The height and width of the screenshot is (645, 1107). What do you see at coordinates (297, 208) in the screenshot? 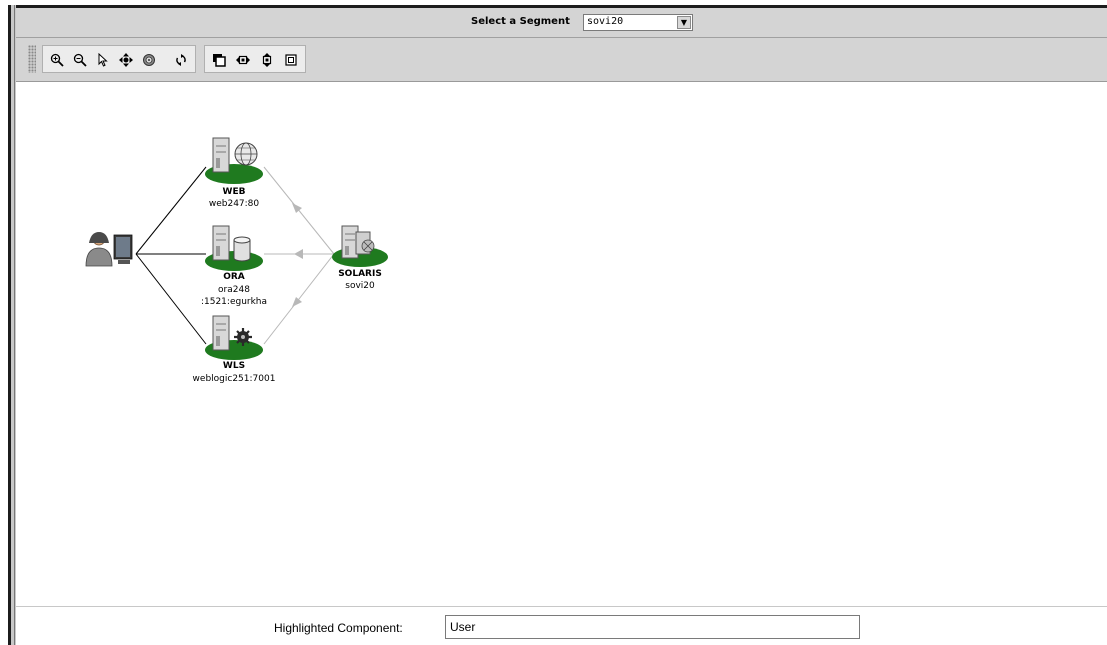
I see `dependency-arrow-web` at bounding box center [297, 208].